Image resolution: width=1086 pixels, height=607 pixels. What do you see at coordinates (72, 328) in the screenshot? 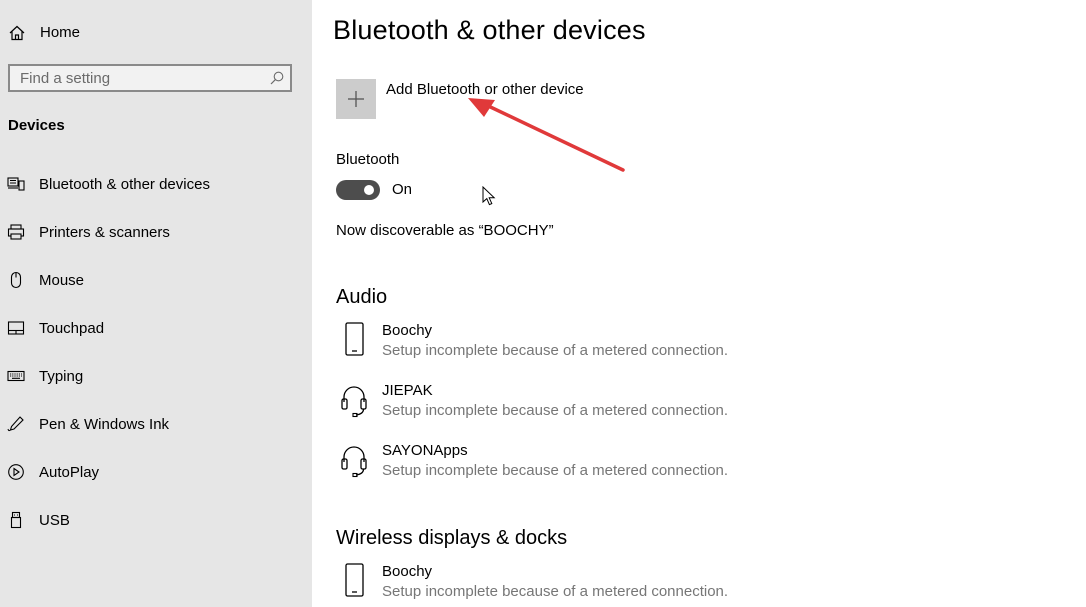
I see `sidebar-item-label: Touchpad` at bounding box center [72, 328].